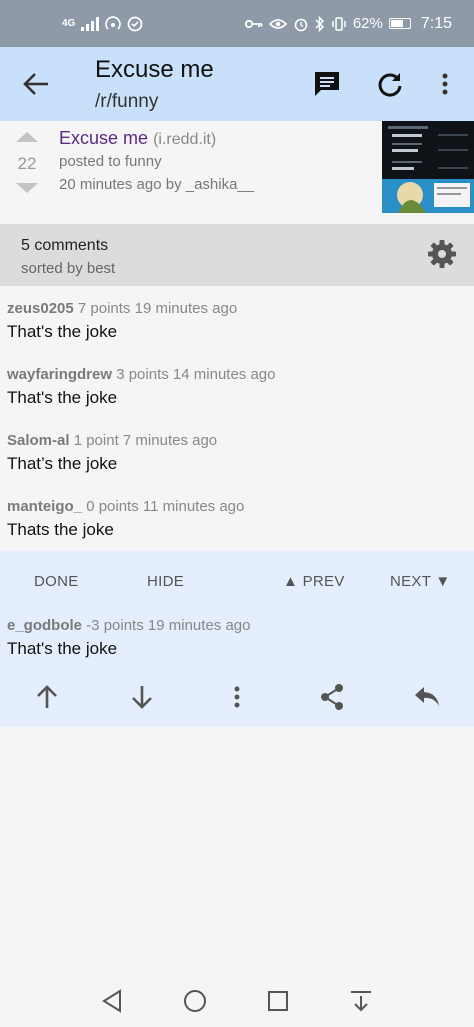 Image resolution: width=474 pixels, height=1027 pixels. What do you see at coordinates (157, 184) in the screenshot?
I see `post-age-author: 20 minutes ago by _ashika__` at bounding box center [157, 184].